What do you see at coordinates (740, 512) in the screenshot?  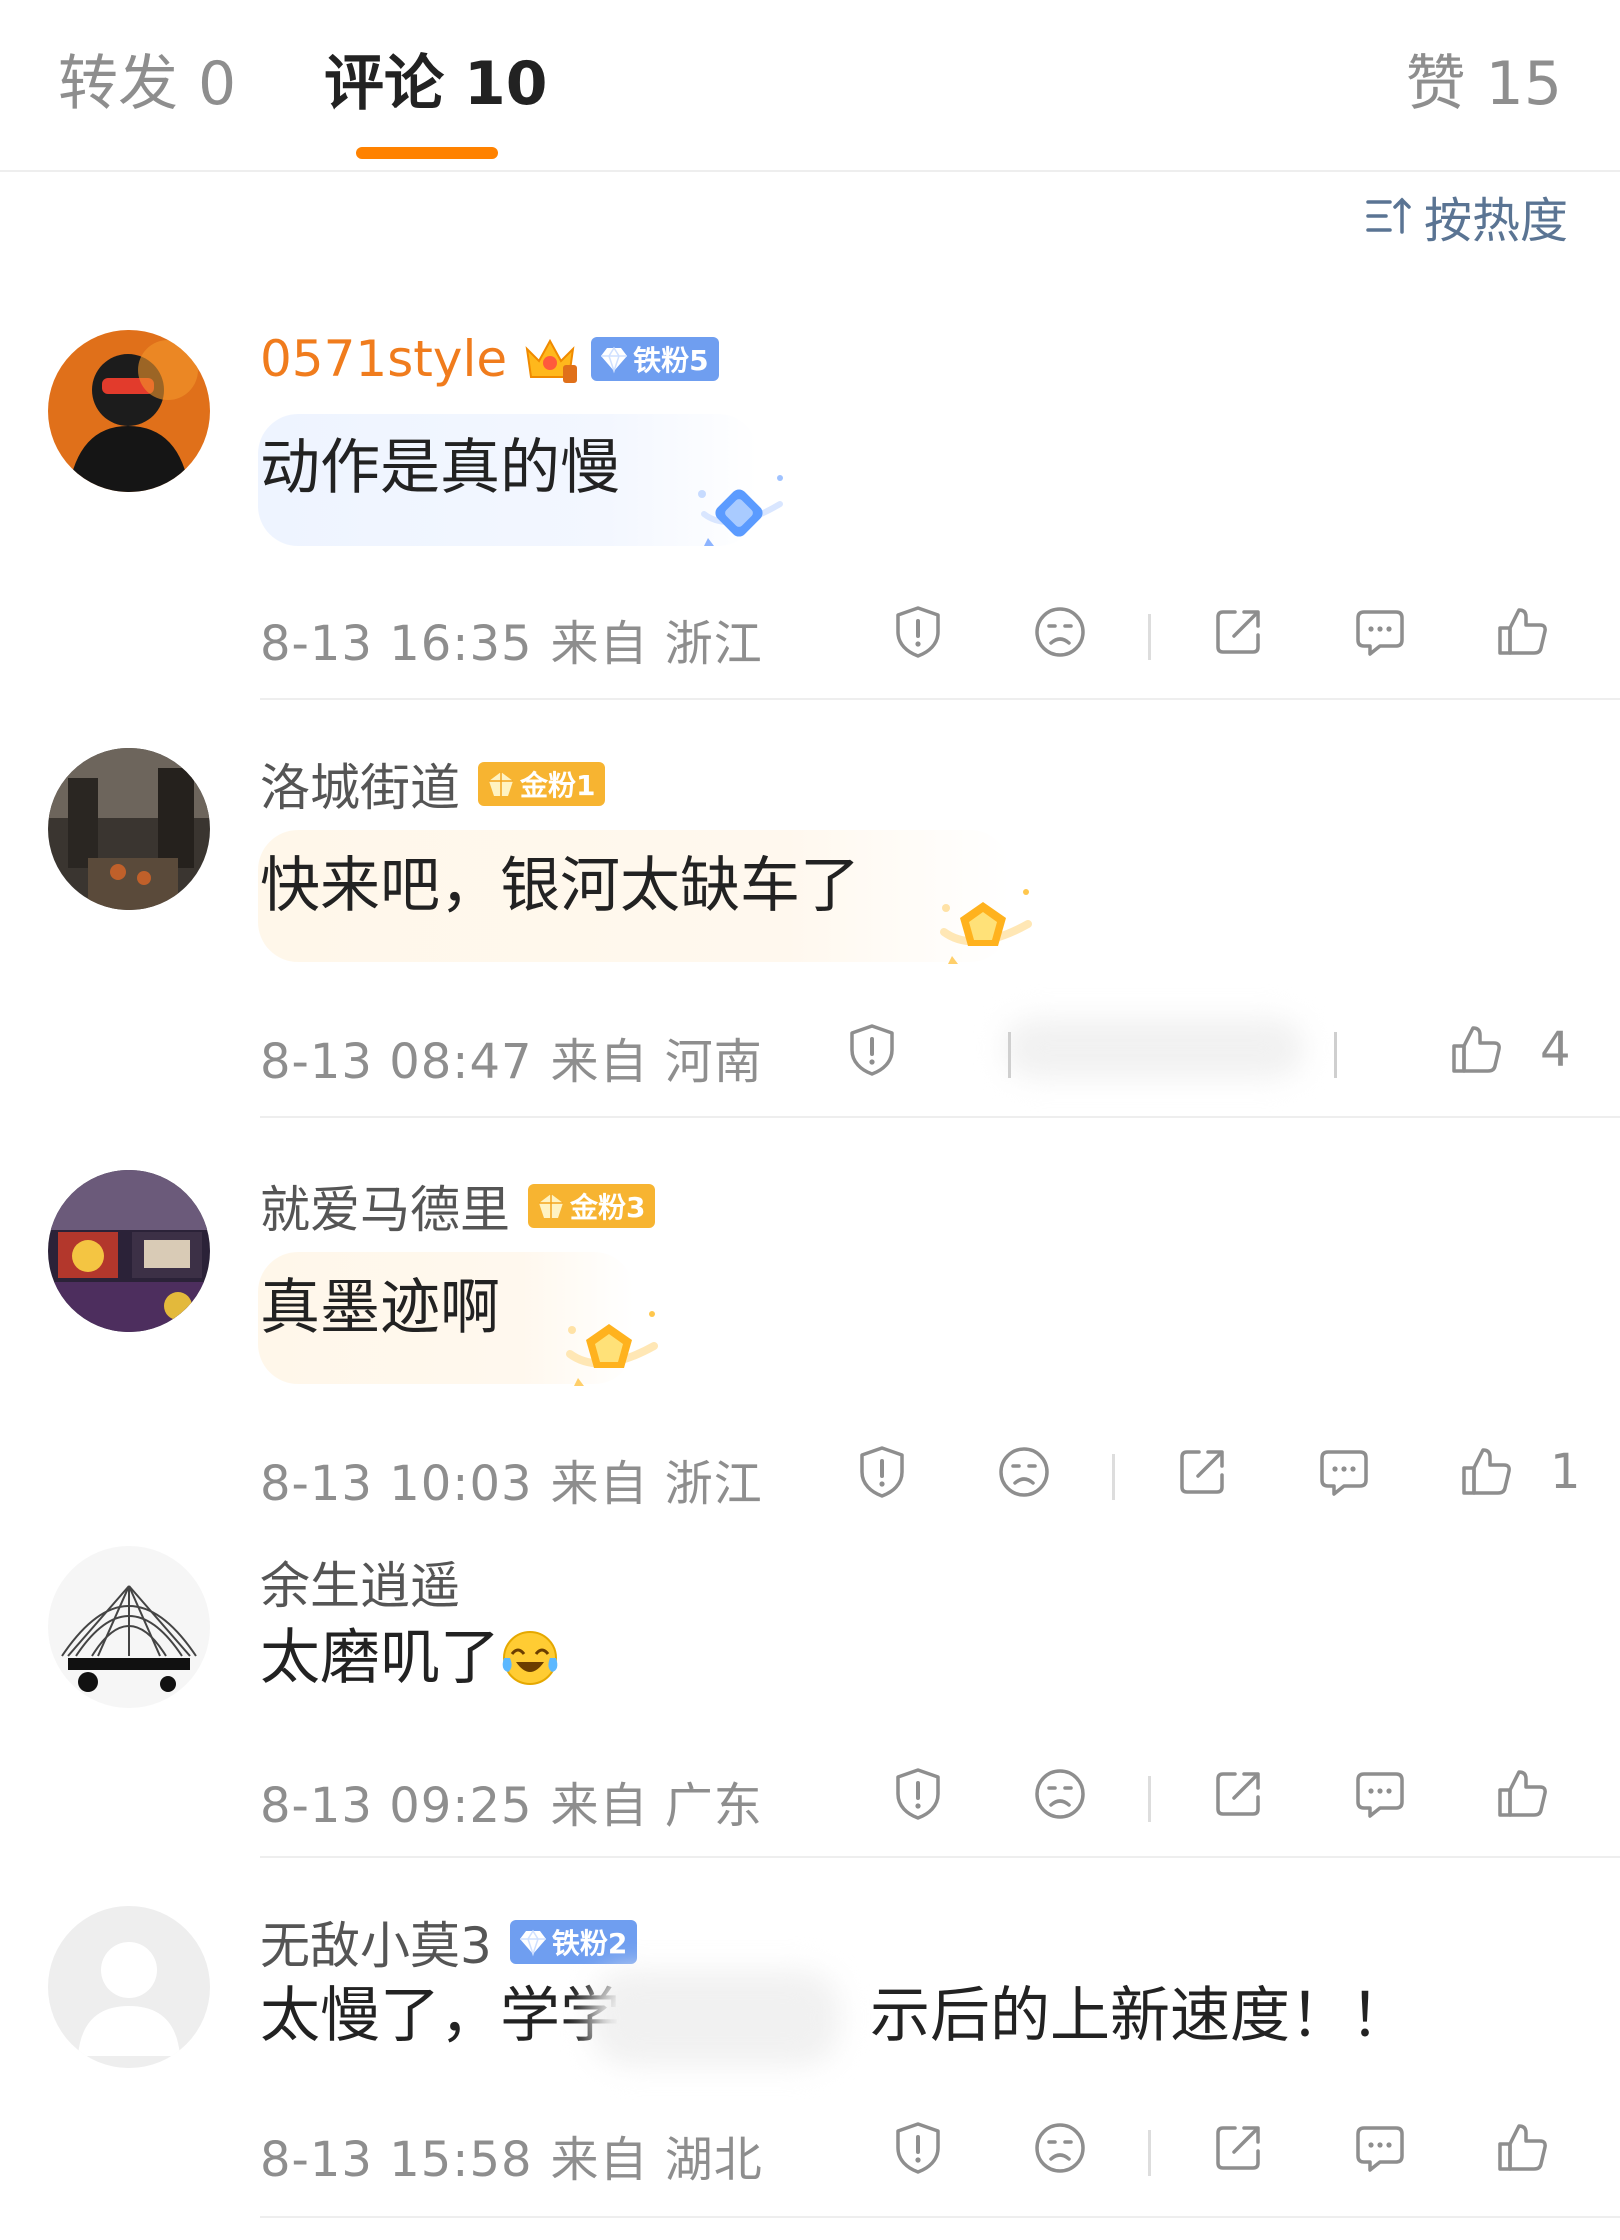 I see `blue-diamond-decoration-icon` at bounding box center [740, 512].